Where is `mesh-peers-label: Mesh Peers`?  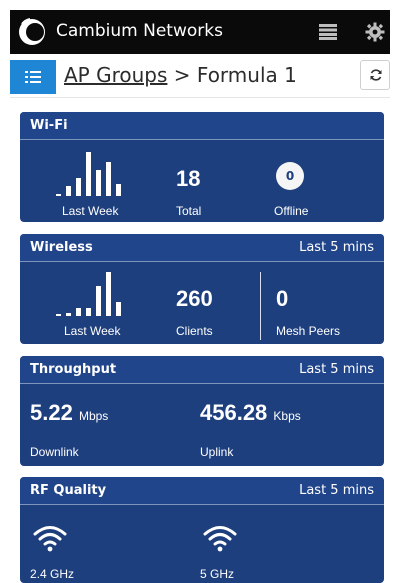
mesh-peers-label: Mesh Peers is located at coordinates (308, 331).